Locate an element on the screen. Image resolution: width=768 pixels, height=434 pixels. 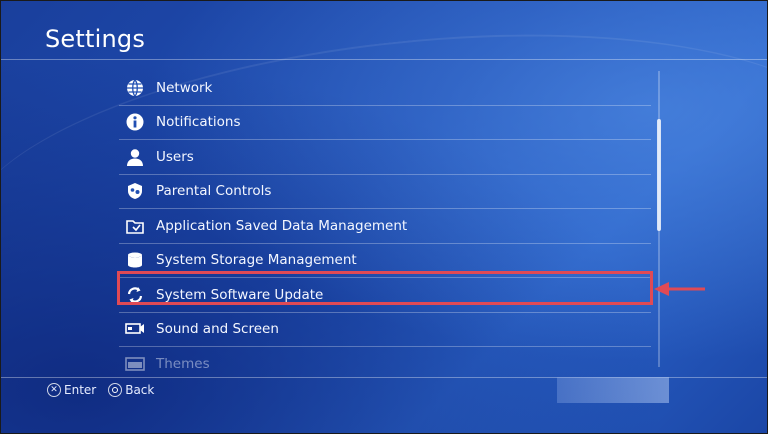
pointer-arrow-icon is located at coordinates (679, 289).